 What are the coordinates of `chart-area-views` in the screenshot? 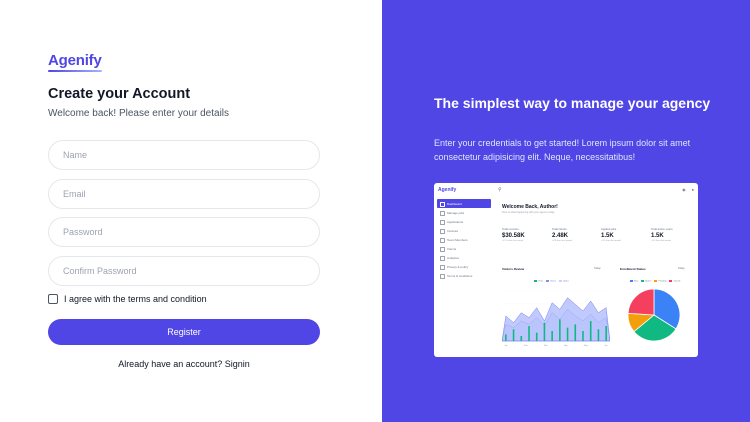 It's located at (556, 319).